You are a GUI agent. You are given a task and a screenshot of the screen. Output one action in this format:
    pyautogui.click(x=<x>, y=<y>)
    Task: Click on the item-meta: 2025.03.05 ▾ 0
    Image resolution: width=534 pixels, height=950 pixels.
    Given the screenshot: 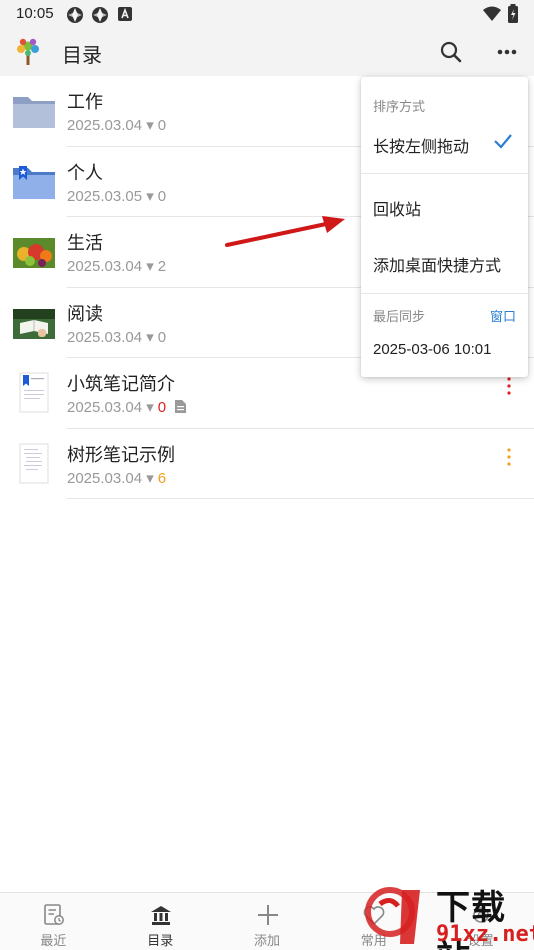 What is the action you would take?
    pyautogui.click(x=116, y=196)
    